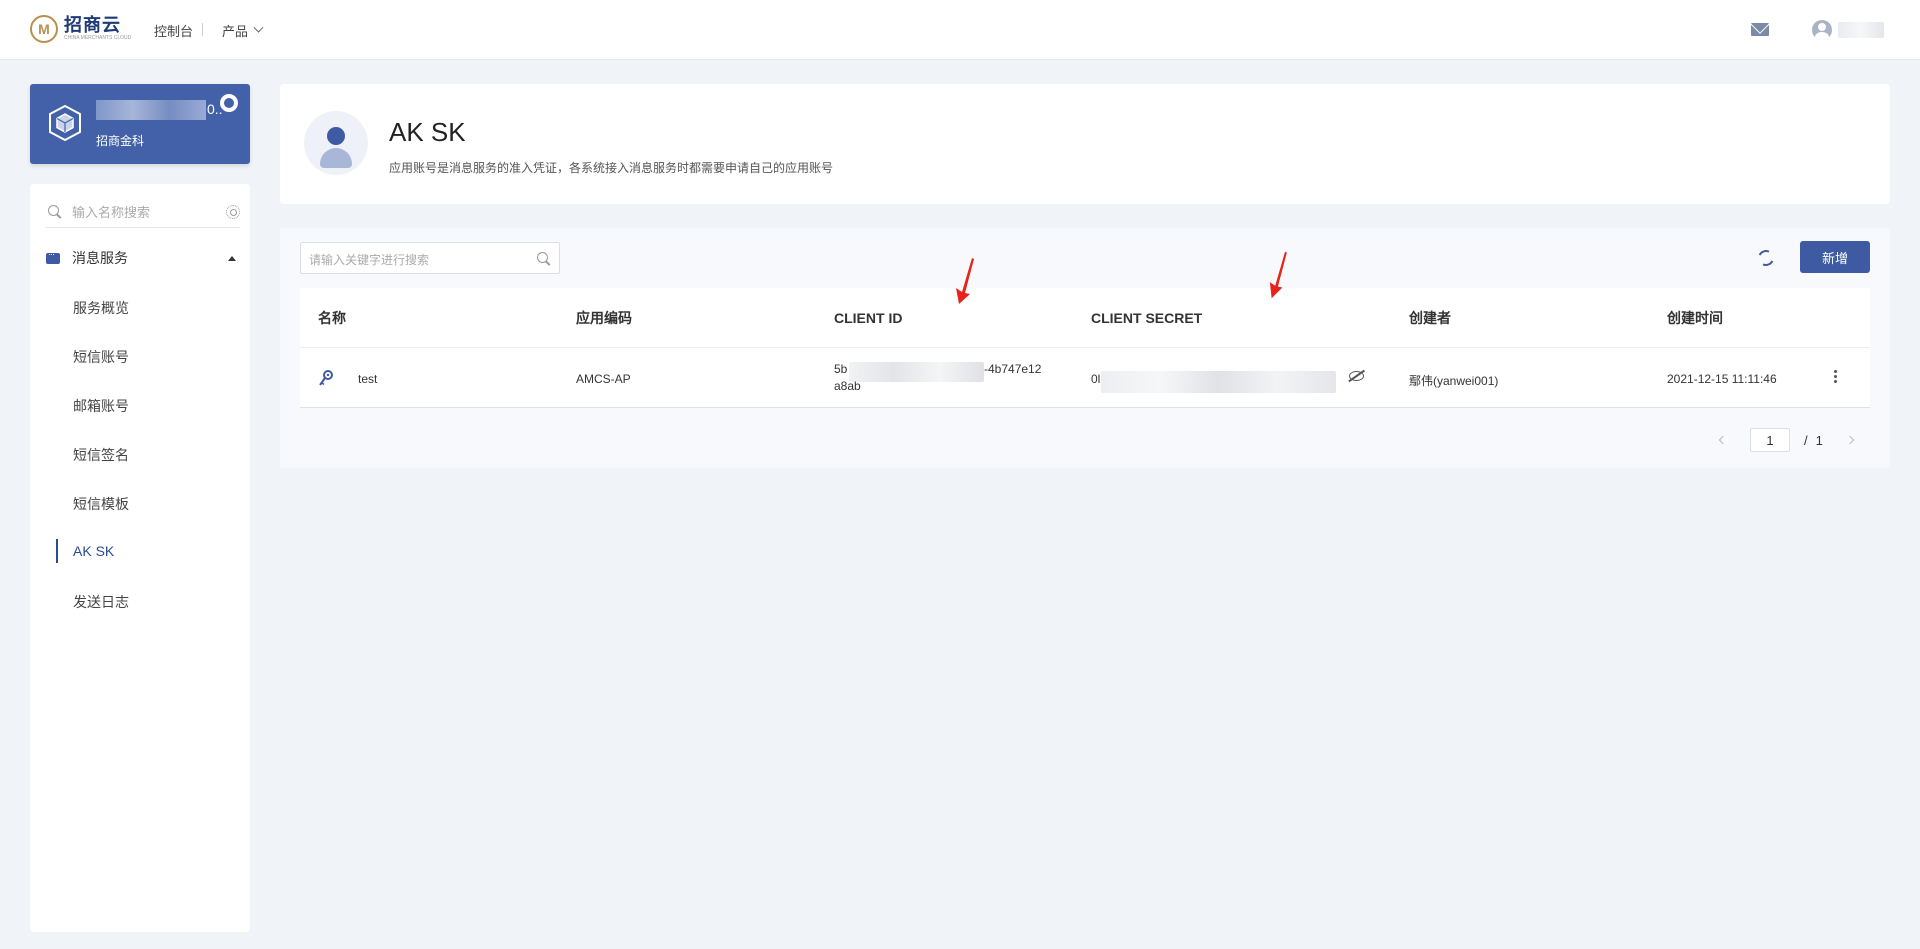 This screenshot has height=949, width=1920. I want to click on sidebar-item-sms-template: 短信模板, so click(101, 504).